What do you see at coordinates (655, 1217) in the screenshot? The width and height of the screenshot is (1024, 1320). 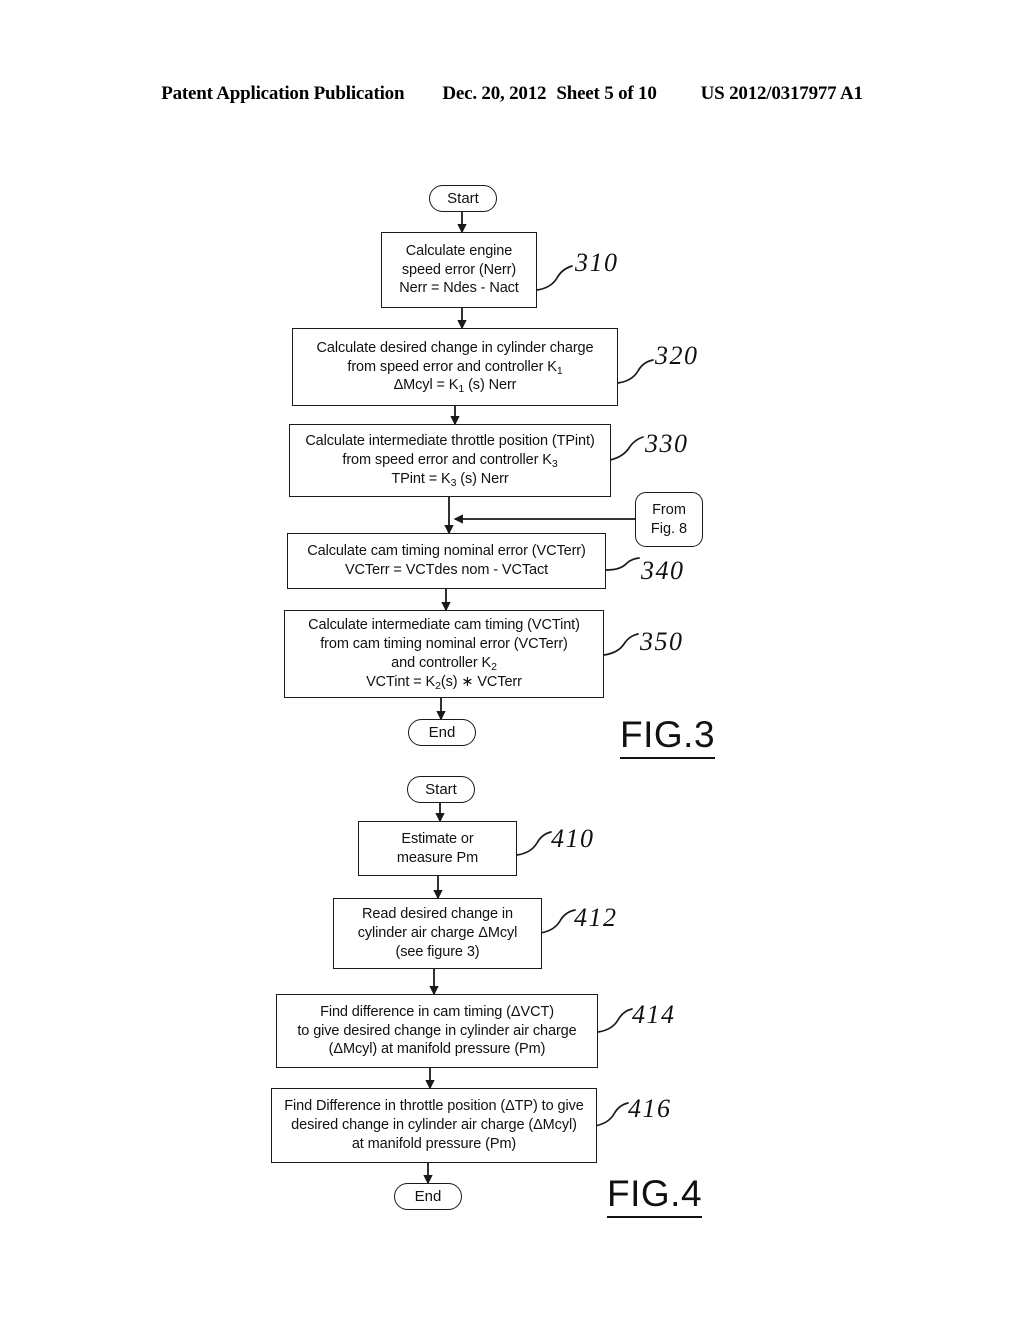 I see `fig4-caption-underline` at bounding box center [655, 1217].